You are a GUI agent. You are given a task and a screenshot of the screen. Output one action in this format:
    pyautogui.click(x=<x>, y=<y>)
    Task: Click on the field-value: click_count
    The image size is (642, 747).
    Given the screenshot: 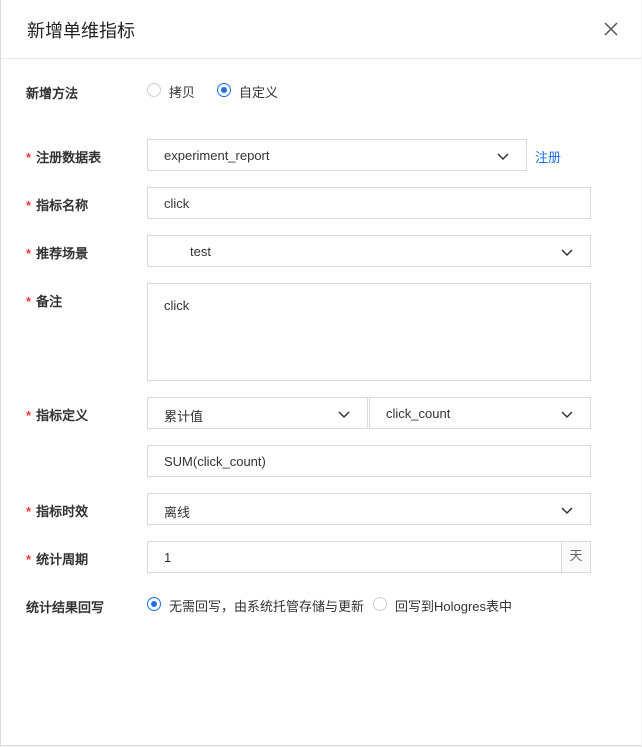 What is the action you would take?
    pyautogui.click(x=418, y=413)
    